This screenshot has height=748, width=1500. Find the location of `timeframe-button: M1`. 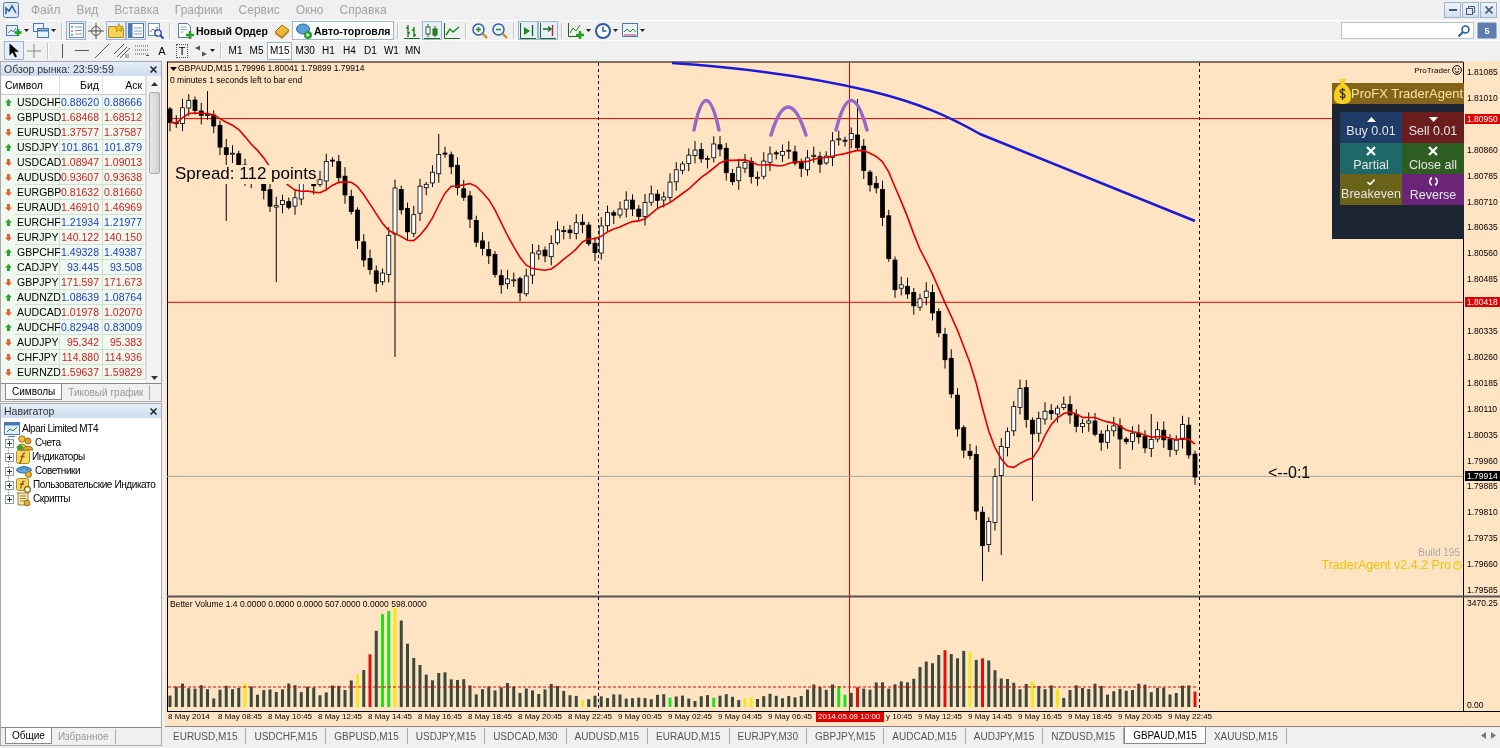

timeframe-button: M1 is located at coordinates (235, 50).